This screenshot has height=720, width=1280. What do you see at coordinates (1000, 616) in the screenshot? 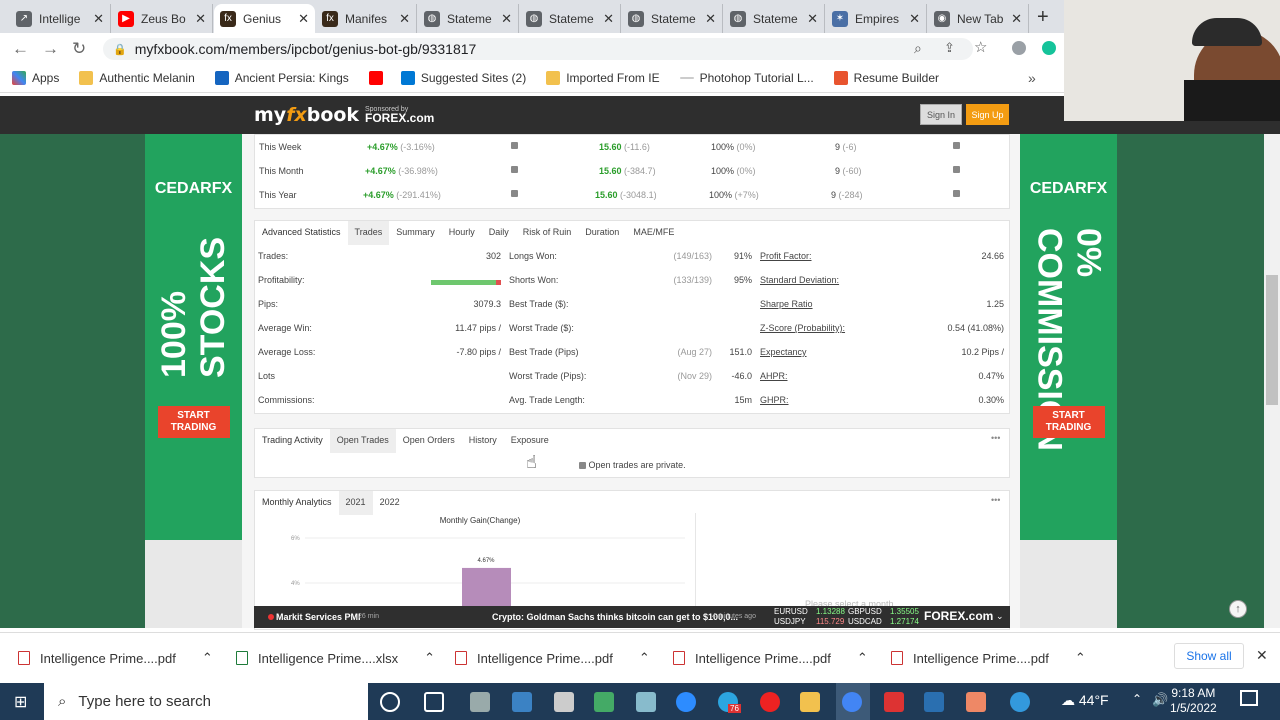
I see `chevron-down-icon: ⌄` at bounding box center [1000, 616].